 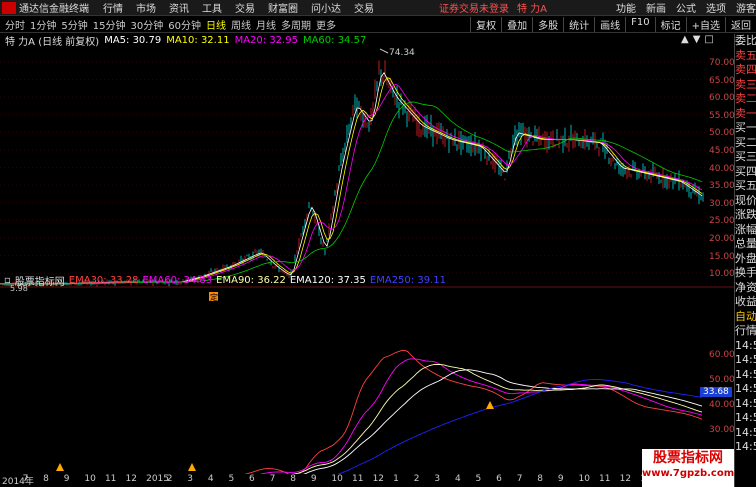 I want to click on ema250-value: EMA250: 39.11, so click(x=407, y=280).